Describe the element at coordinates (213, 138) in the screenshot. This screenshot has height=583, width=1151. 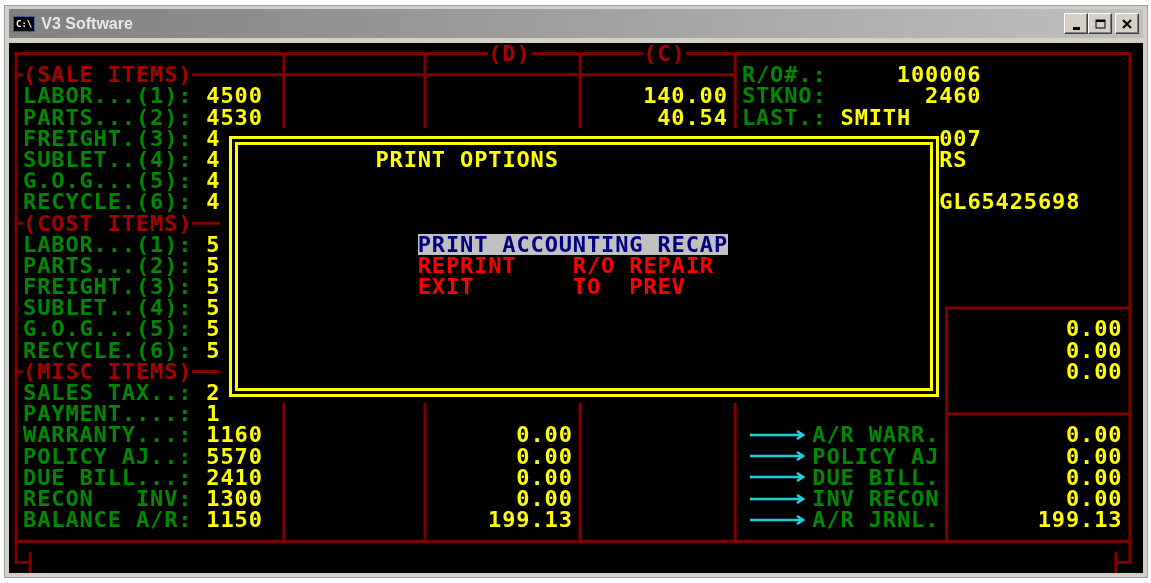
I see `account-number: 4` at that location.